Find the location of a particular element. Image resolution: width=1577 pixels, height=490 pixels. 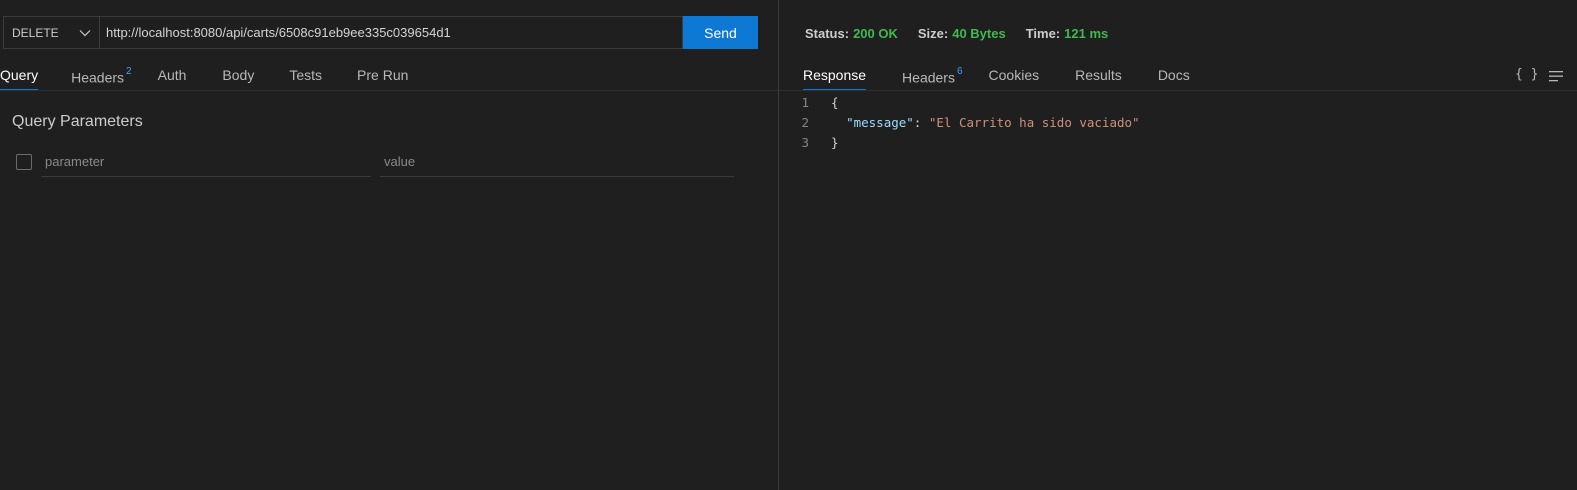

tab-response-headers: Headers 6 is located at coordinates (932, 76).